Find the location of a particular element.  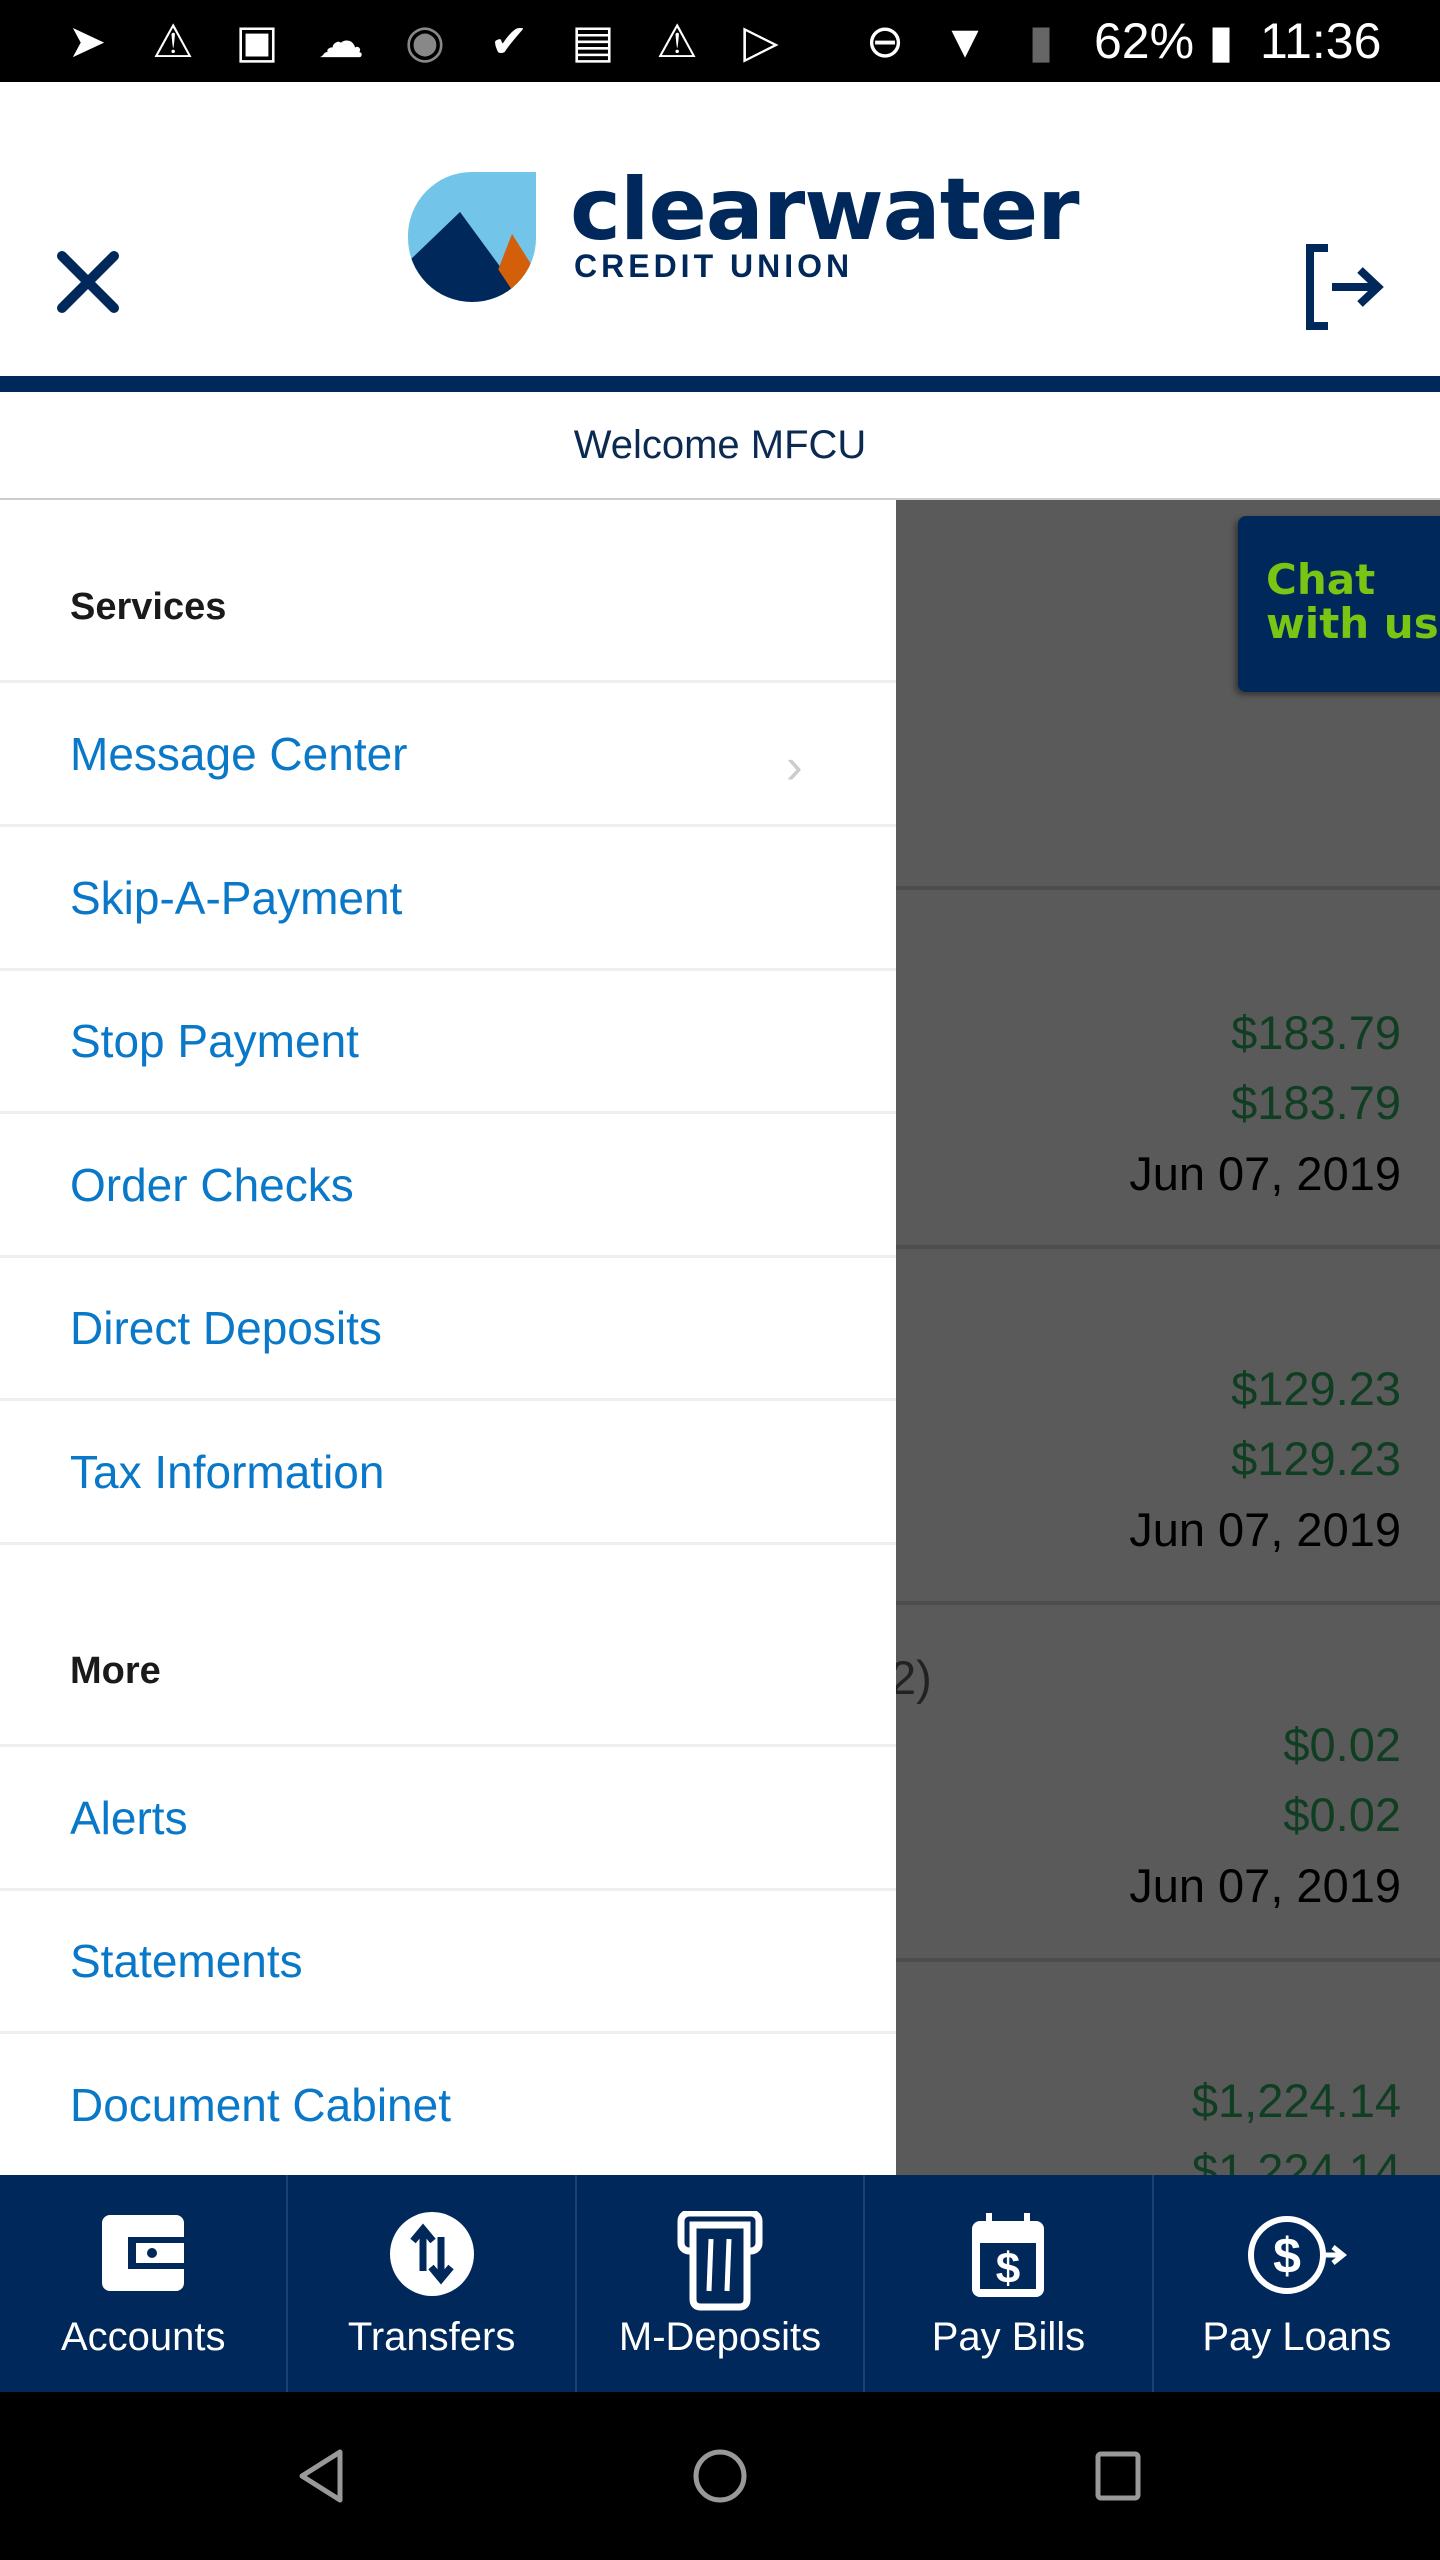

menu-item-tax-information: Tax Information is located at coordinates (448, 1473).